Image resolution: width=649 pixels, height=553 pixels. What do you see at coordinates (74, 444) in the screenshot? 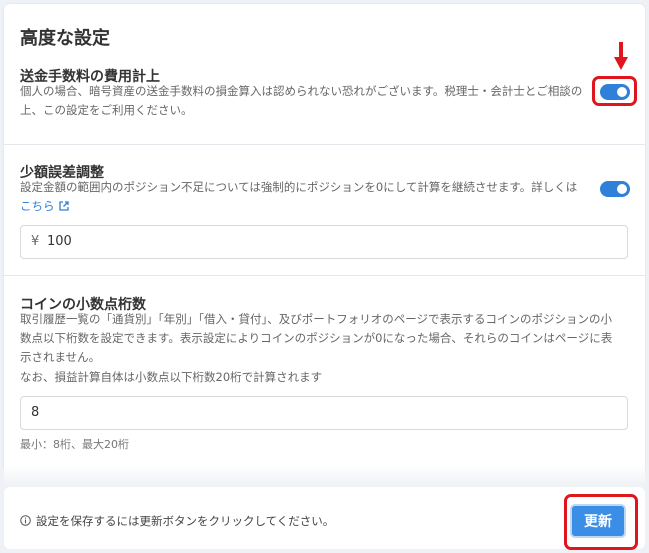
I see `range-hint: 最小：8桁、最大20桁` at bounding box center [74, 444].